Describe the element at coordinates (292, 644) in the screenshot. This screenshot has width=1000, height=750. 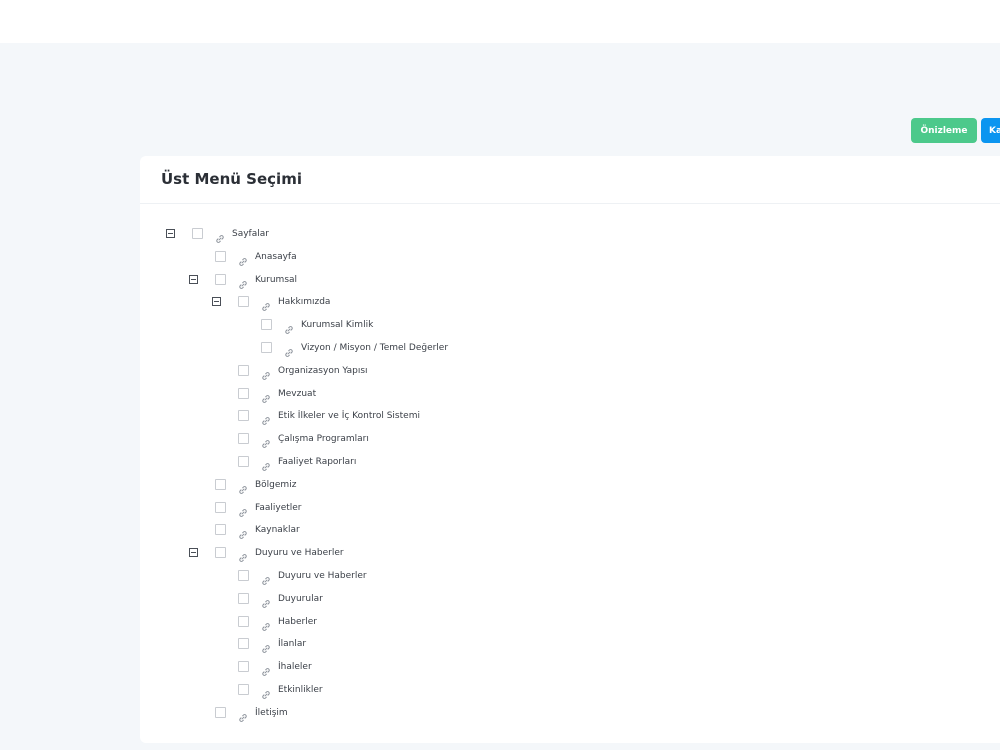
I see `tree-item-label: İlanlar` at that location.